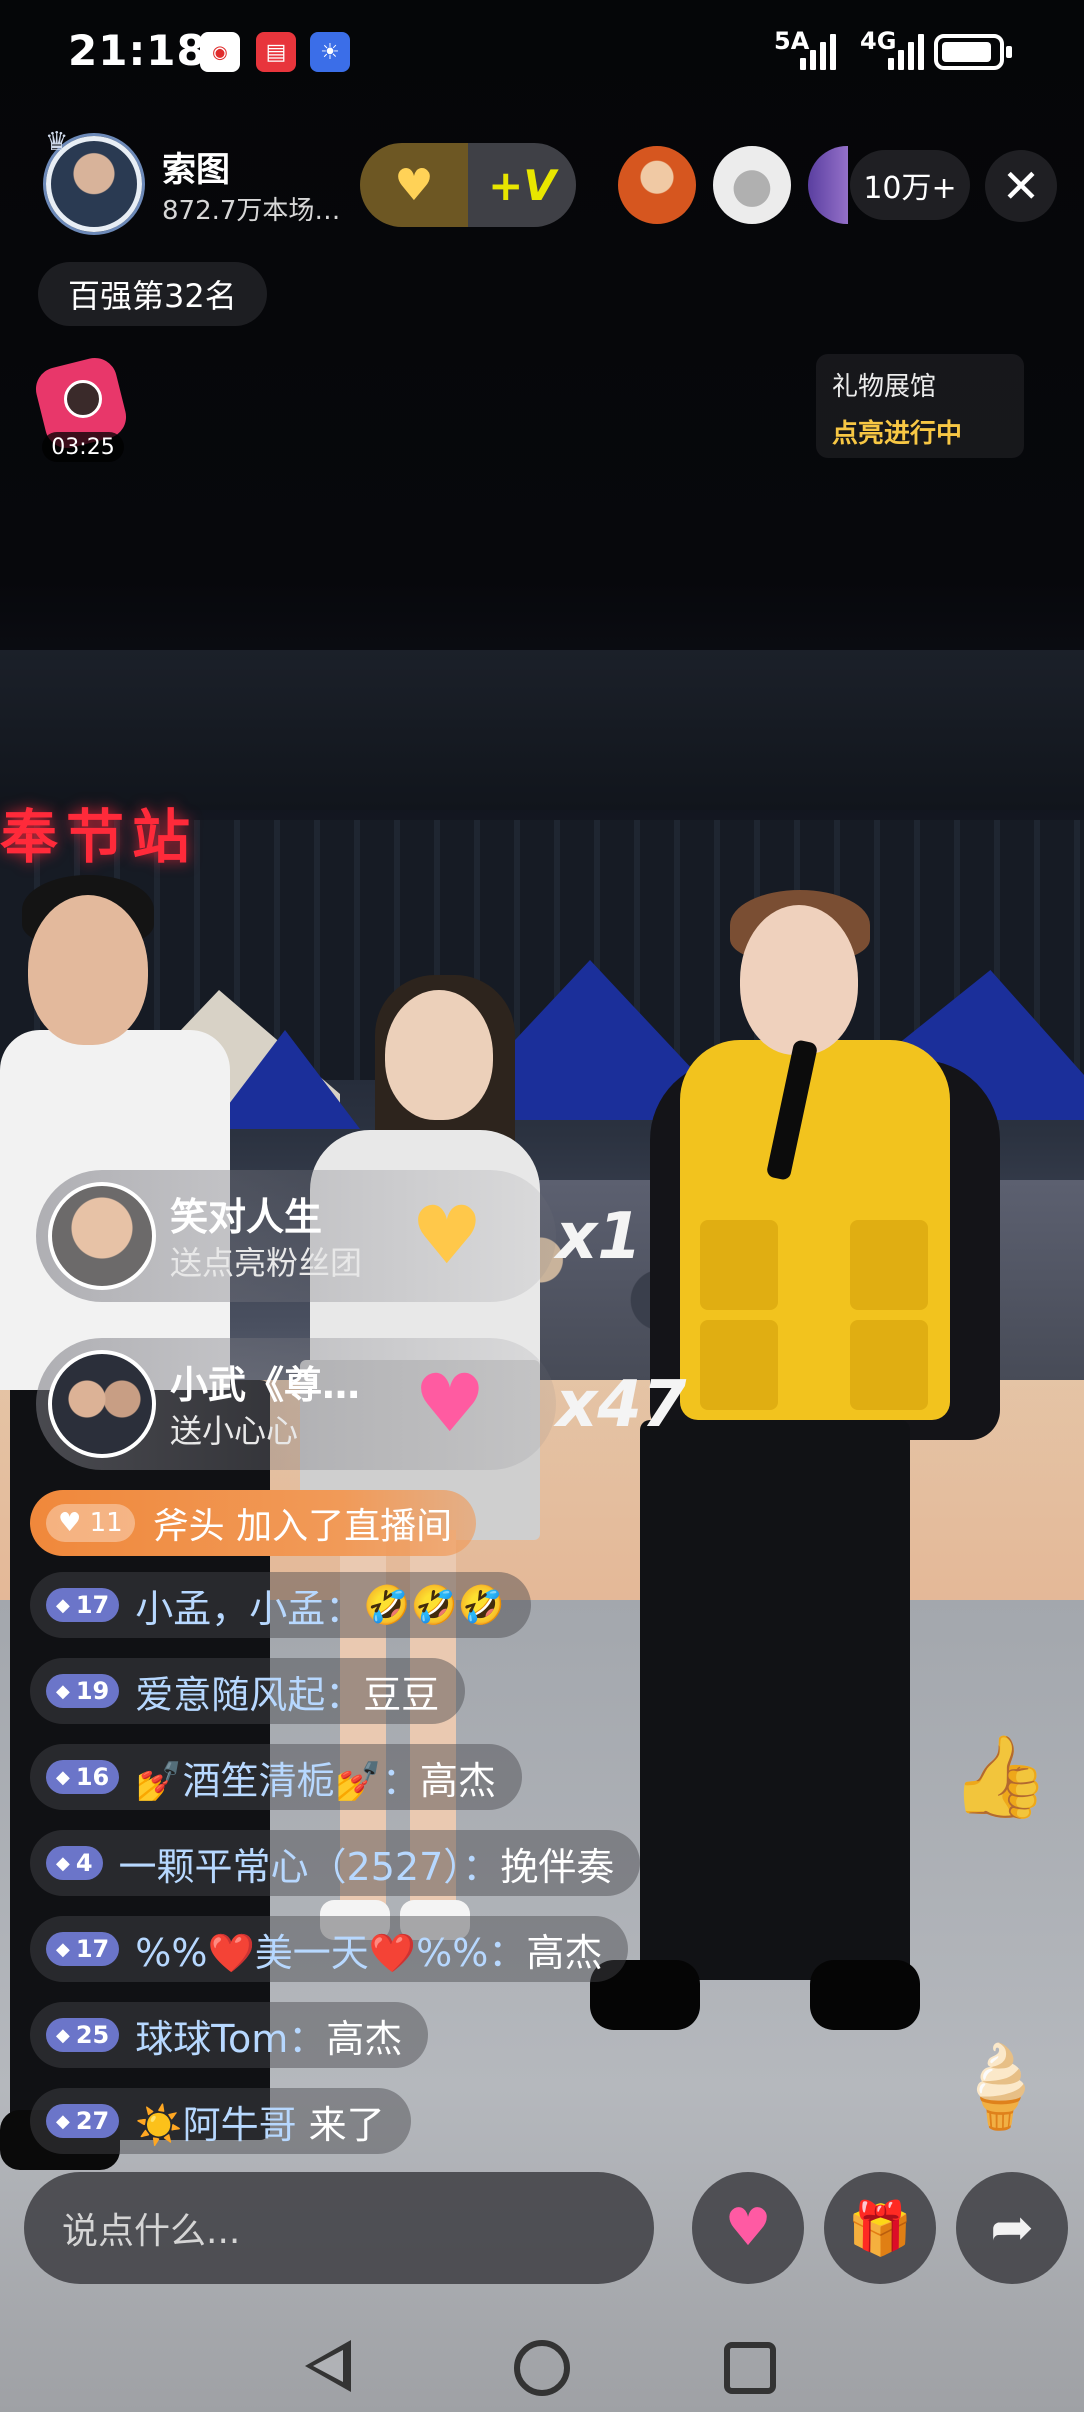 The image size is (1084, 2412). What do you see at coordinates (542, 2368) in the screenshot?
I see `home-icon` at bounding box center [542, 2368].